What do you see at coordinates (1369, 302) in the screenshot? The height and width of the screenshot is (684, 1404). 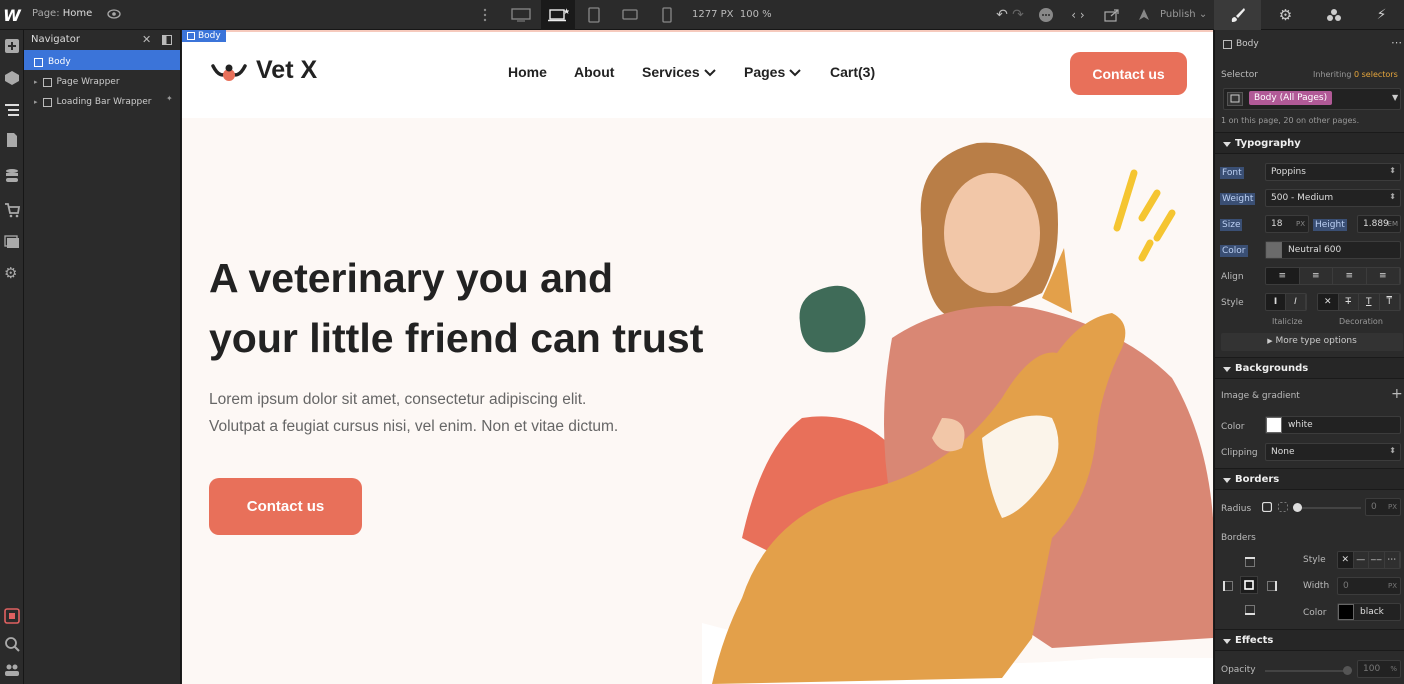 I see `underline-icon: T` at bounding box center [1369, 302].